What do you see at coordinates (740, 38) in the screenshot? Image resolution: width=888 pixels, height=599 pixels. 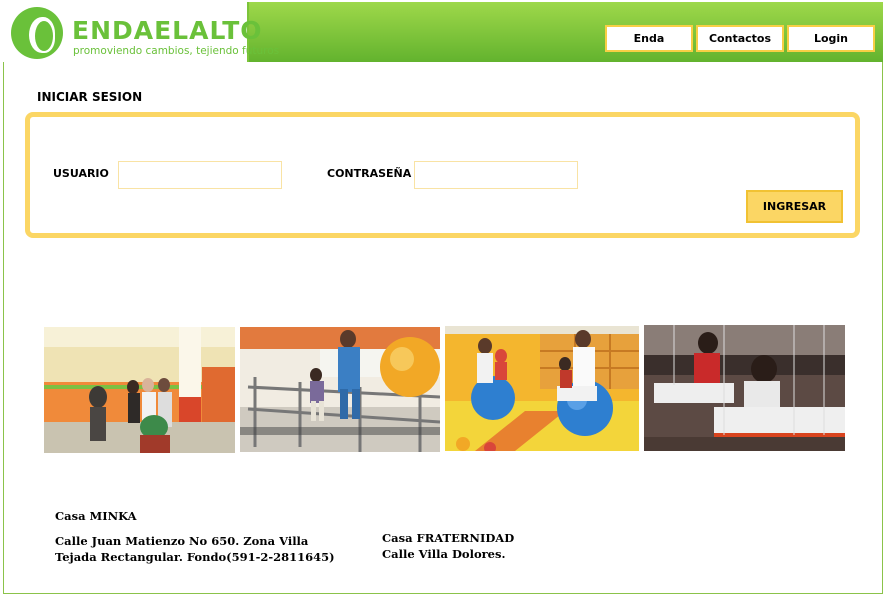 I see `nav-contactos-button: Contactos` at bounding box center [740, 38].